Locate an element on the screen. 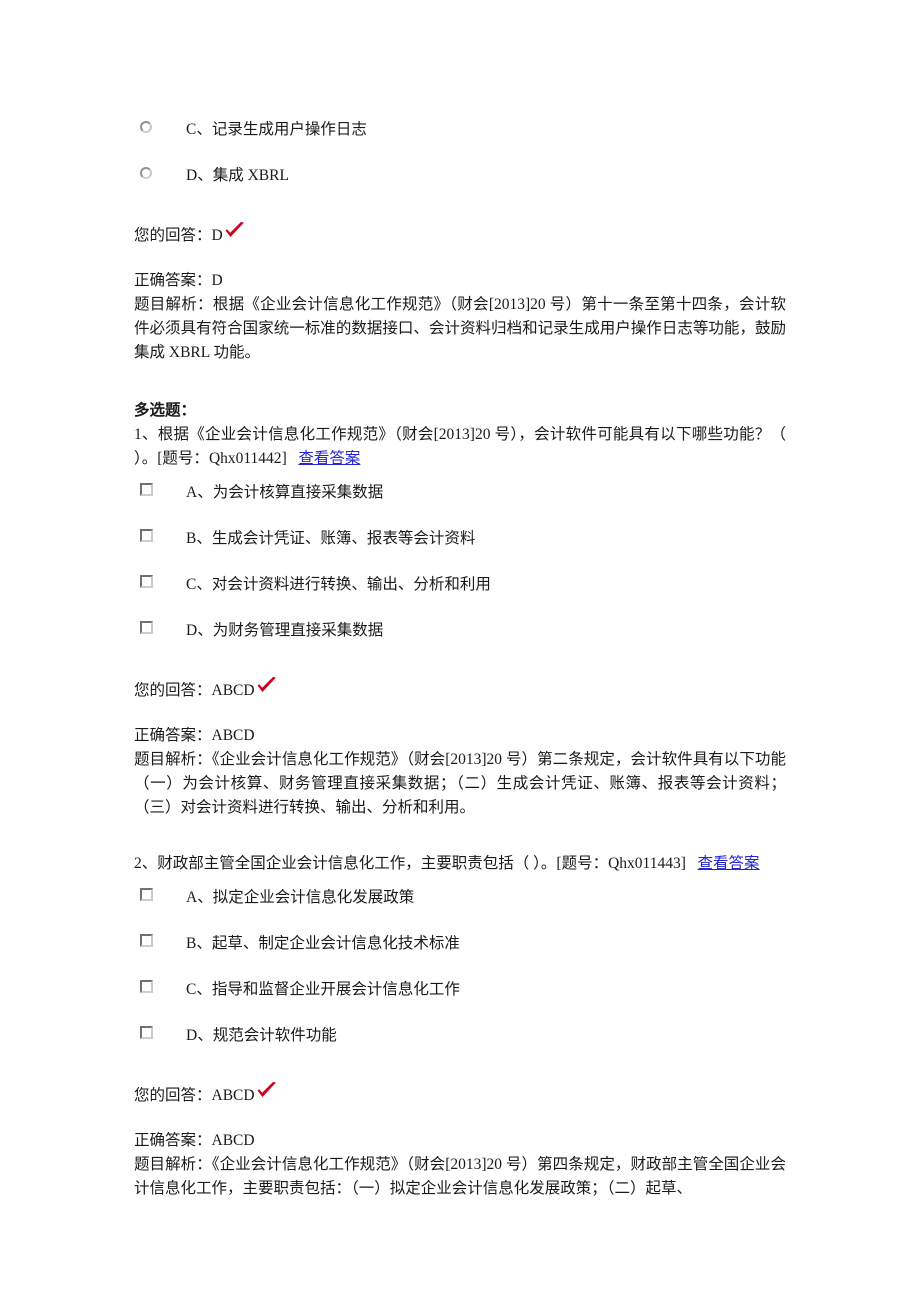  option-label: D、为财务管理直接采集数据 is located at coordinates (285, 630).